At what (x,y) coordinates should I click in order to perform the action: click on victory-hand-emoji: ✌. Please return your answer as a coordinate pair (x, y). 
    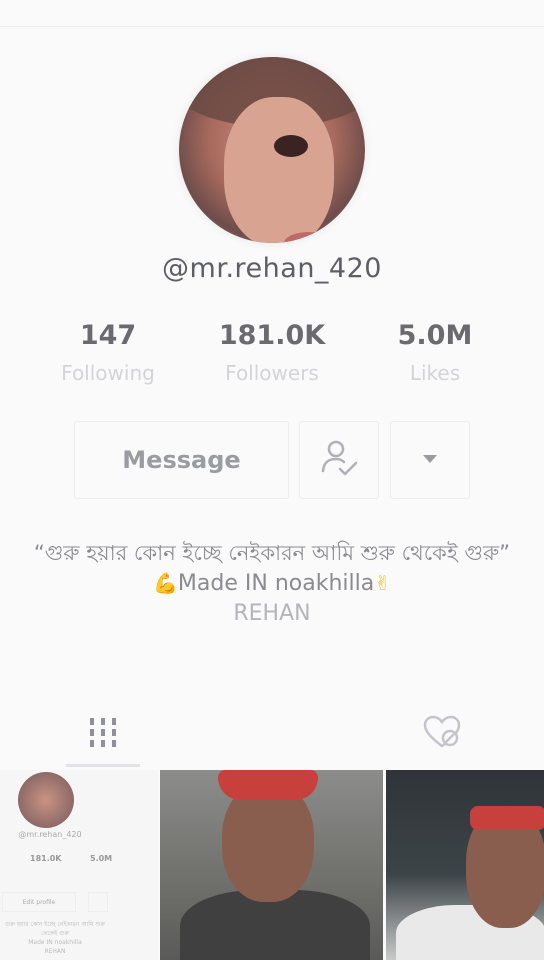
    Looking at the image, I should click on (382, 583).